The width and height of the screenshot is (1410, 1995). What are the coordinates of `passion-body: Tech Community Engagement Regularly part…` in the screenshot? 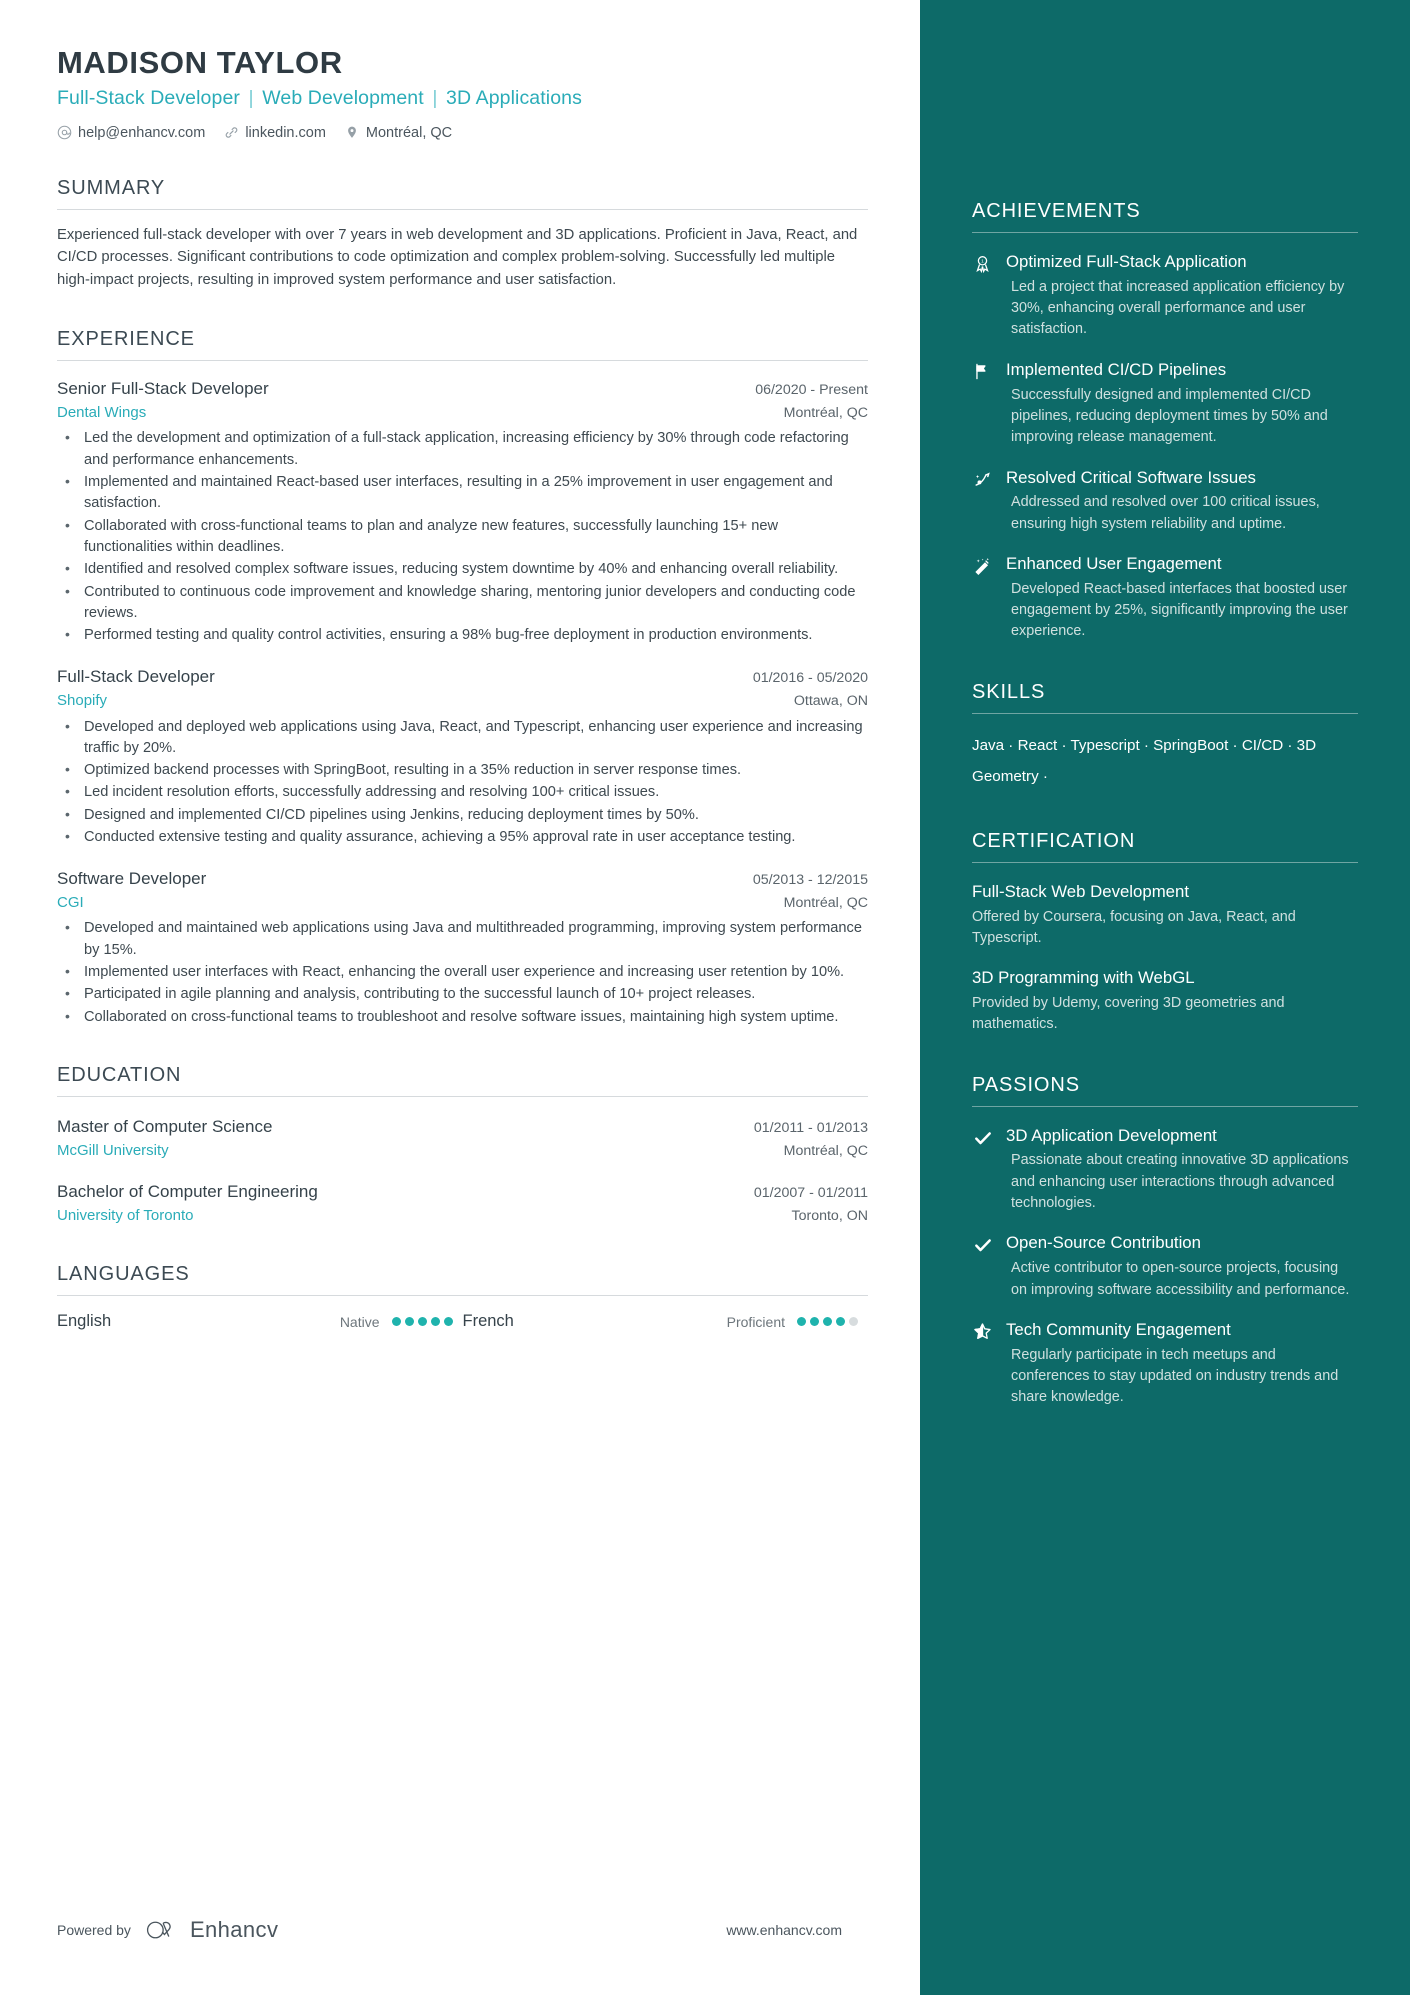 It's located at (1182, 1364).